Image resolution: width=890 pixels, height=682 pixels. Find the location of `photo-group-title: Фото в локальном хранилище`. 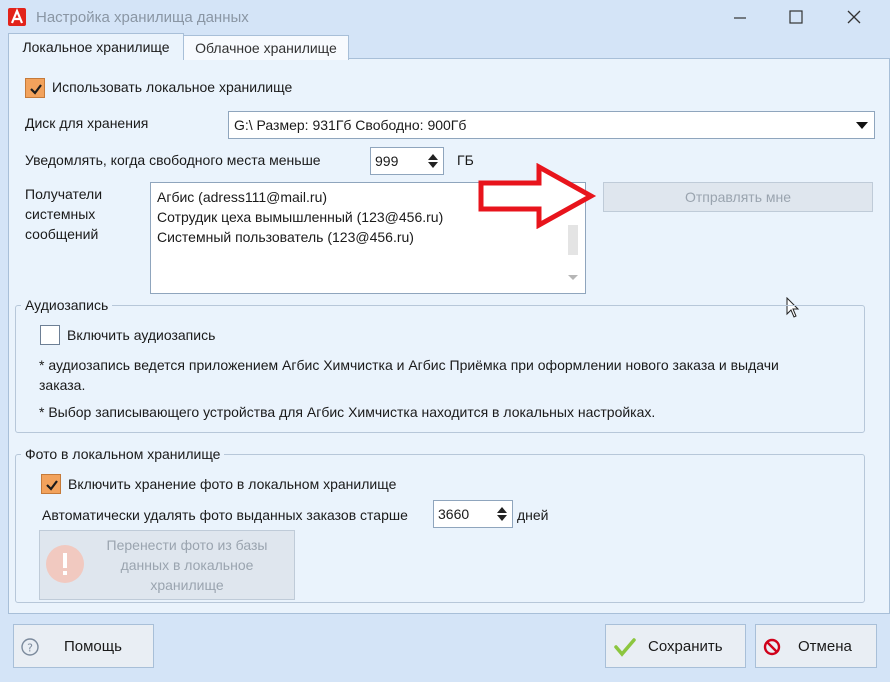

photo-group-title: Фото в локальном хранилище is located at coordinates (123, 454).